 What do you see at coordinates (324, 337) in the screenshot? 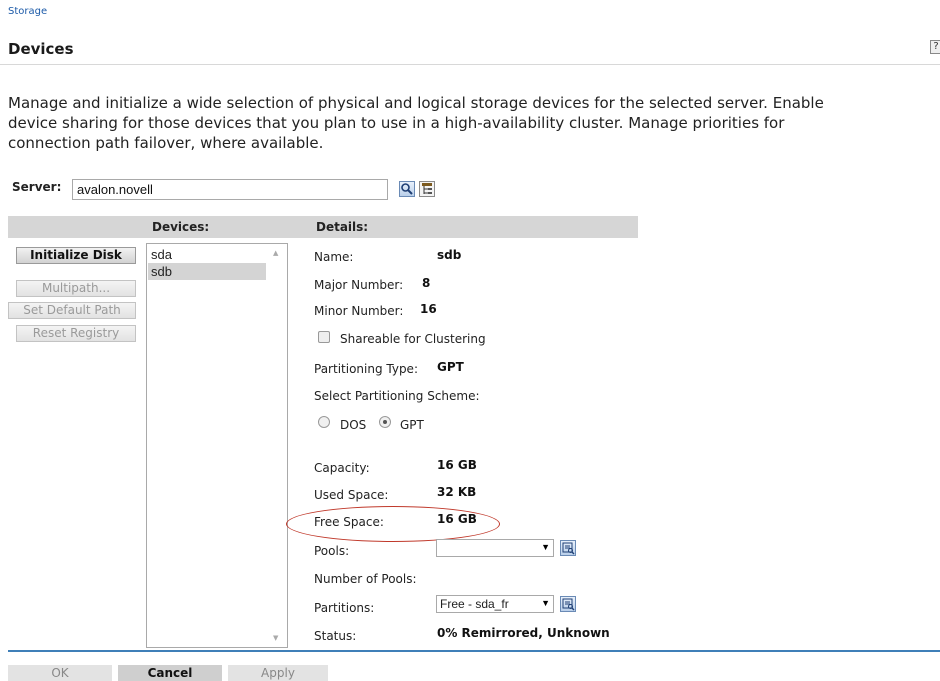
I see `shareable-checkbox` at bounding box center [324, 337].